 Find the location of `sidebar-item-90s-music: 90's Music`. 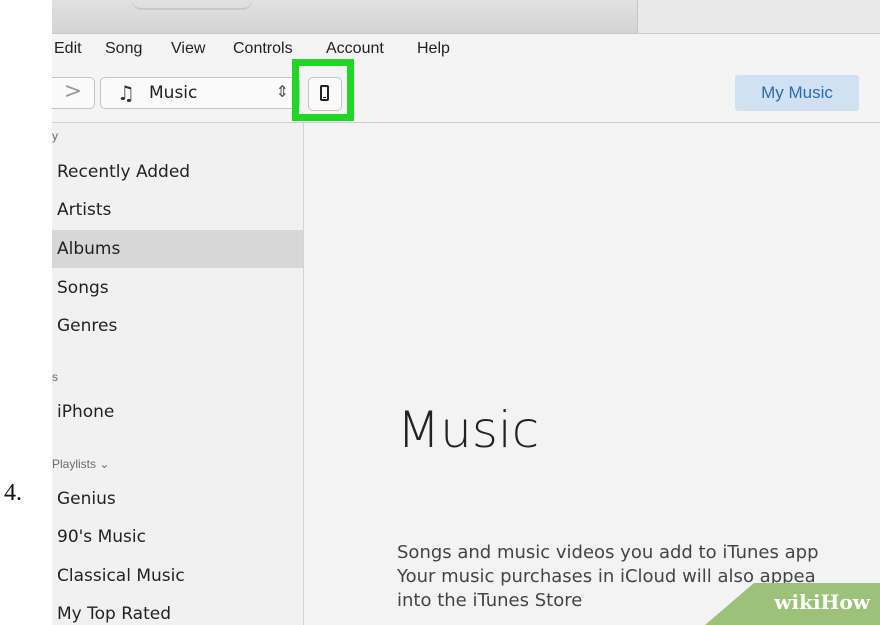

sidebar-item-90s-music: 90's Music is located at coordinates (177, 537).